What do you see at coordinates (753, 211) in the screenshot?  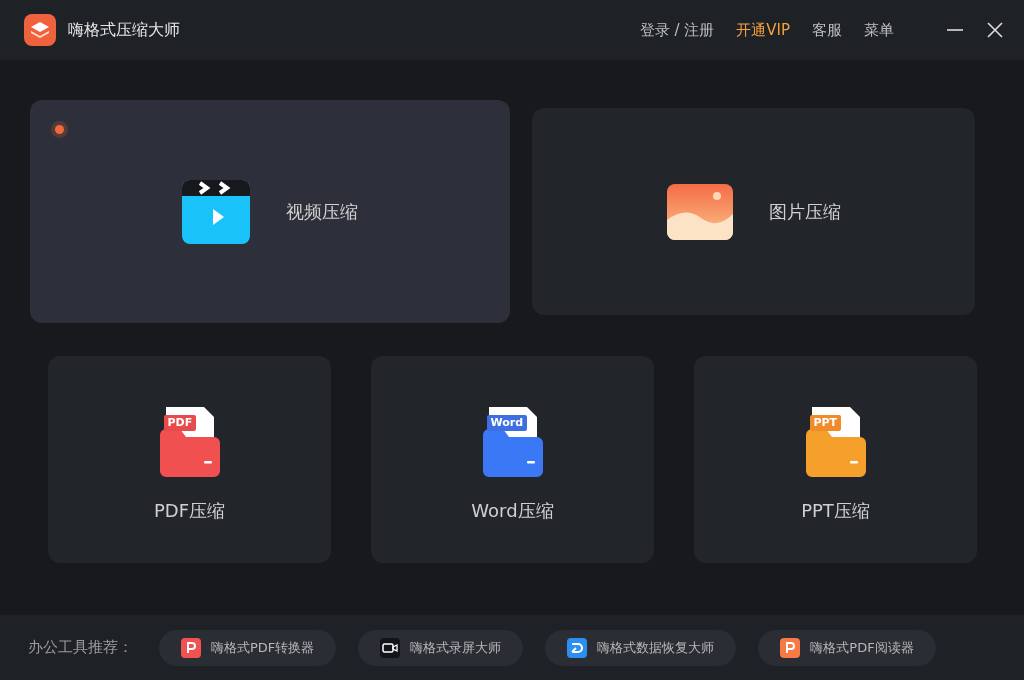 I see `compress-card: 图片压缩` at bounding box center [753, 211].